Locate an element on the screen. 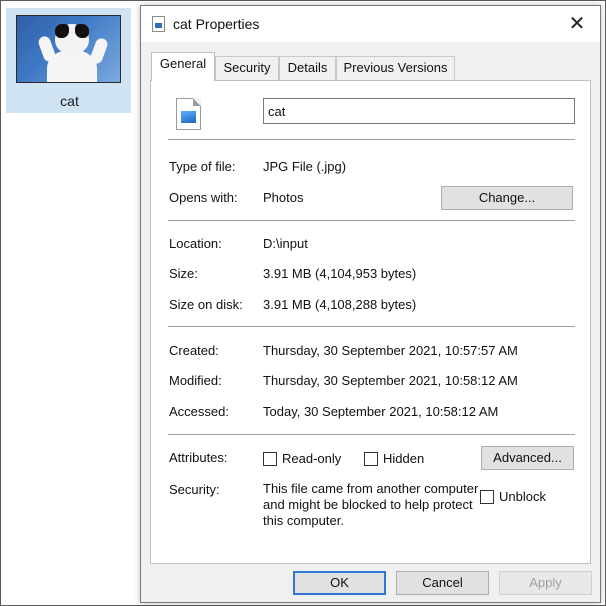 This screenshot has height=606, width=606. kitten-head is located at coordinates (72, 39).